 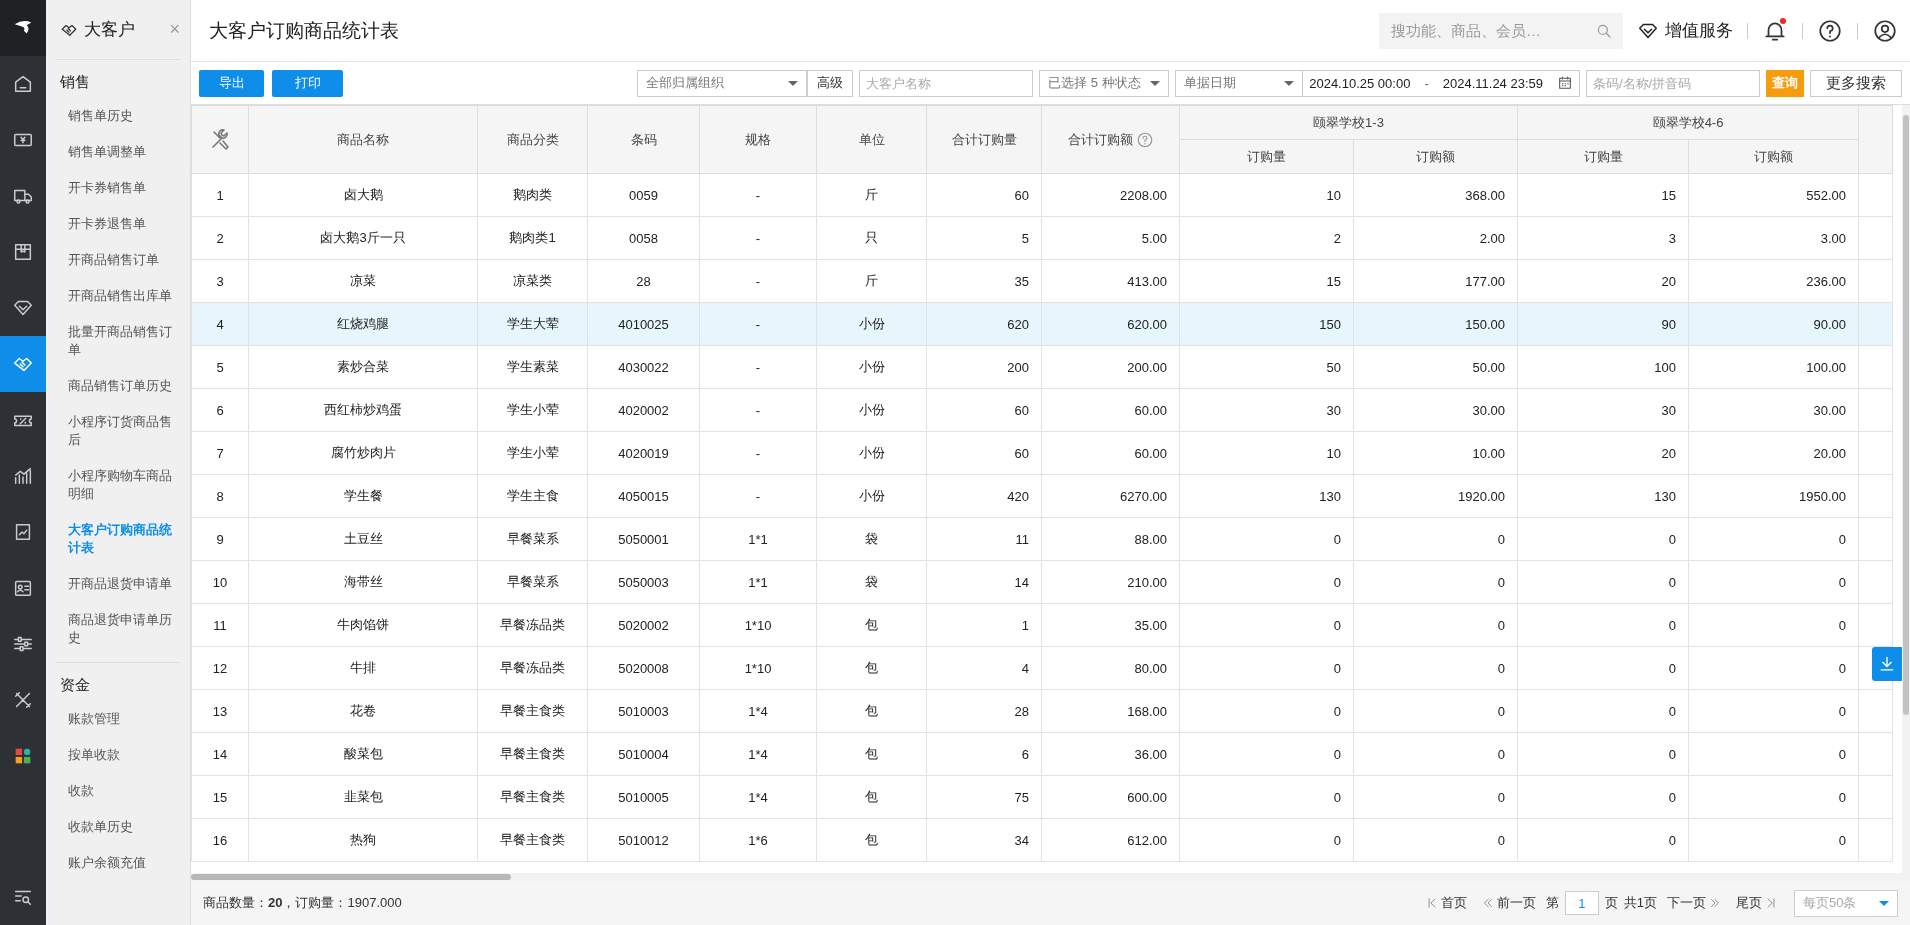 I want to click on table-cell: 早餐主食类, so click(x=532, y=839).